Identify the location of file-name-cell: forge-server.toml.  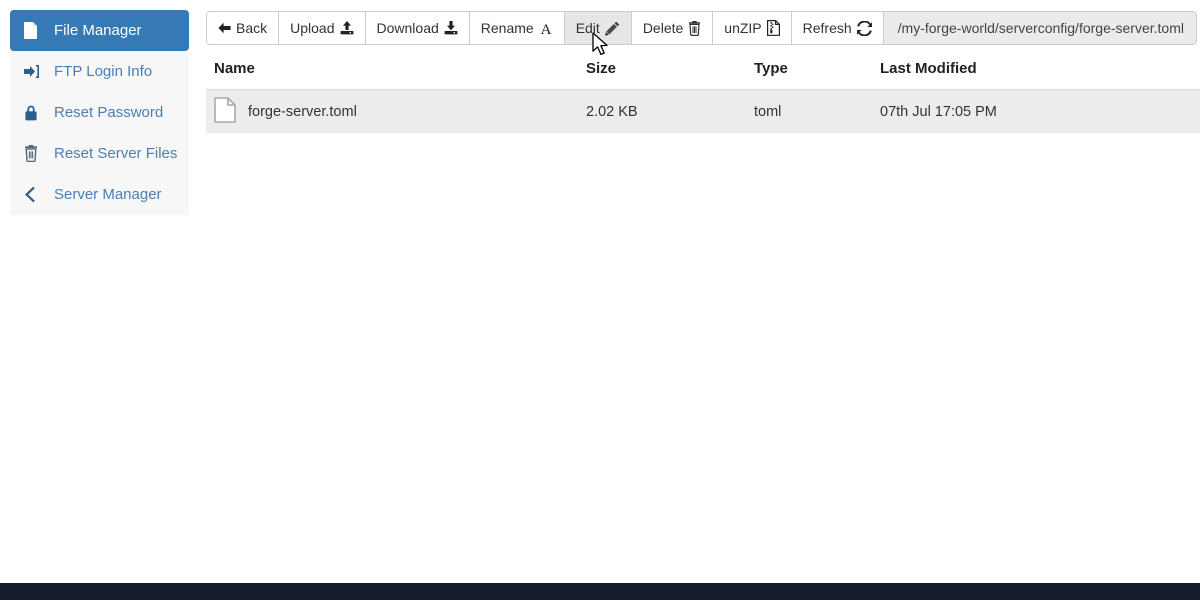
(392, 111).